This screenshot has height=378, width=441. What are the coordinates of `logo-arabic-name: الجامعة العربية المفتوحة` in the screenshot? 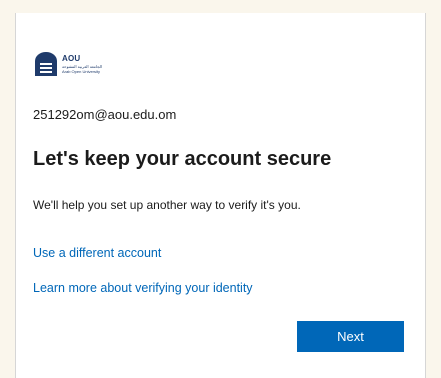 It's located at (82, 66).